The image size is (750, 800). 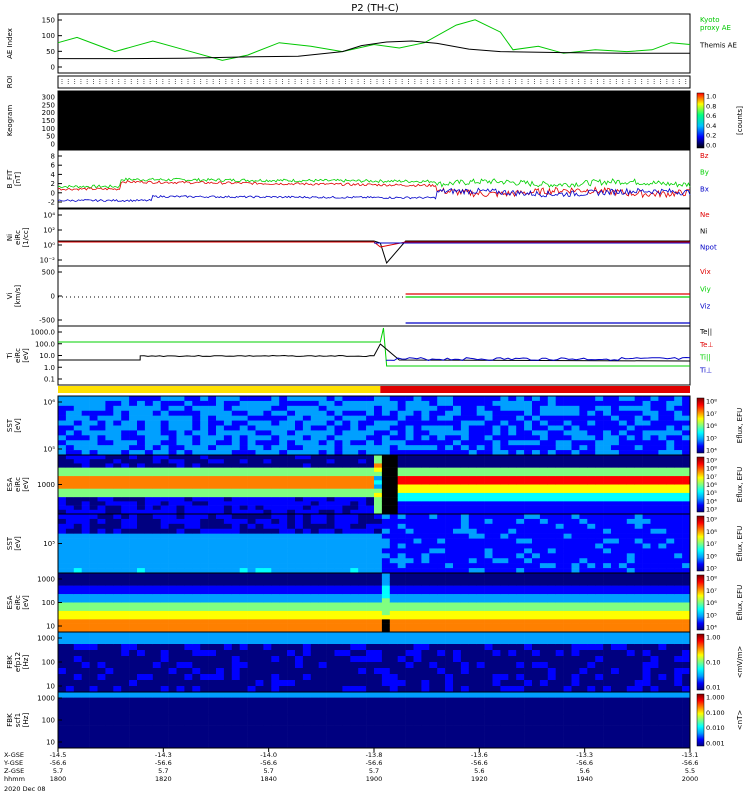 What do you see at coordinates (10, 602) in the screenshot?
I see `panel-ylabel: ESA` at bounding box center [10, 602].